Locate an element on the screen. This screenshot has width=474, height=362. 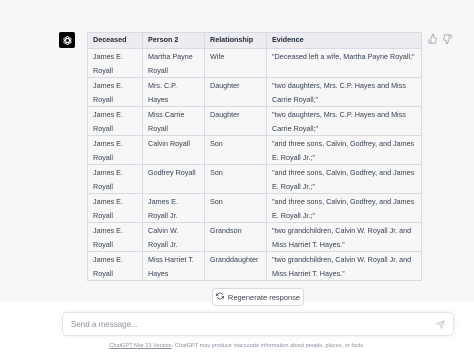
table-header-row: Deceased Person 2 Relationship Evidence is located at coordinates (254, 40).